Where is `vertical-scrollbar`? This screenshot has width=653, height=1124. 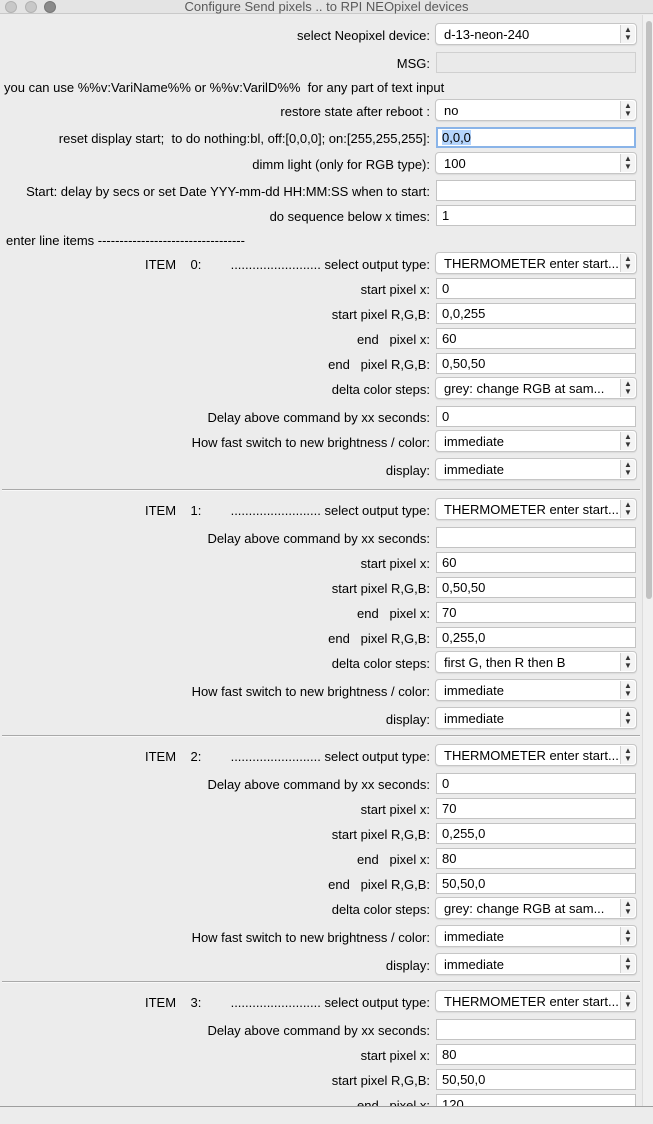
vertical-scrollbar is located at coordinates (647, 560).